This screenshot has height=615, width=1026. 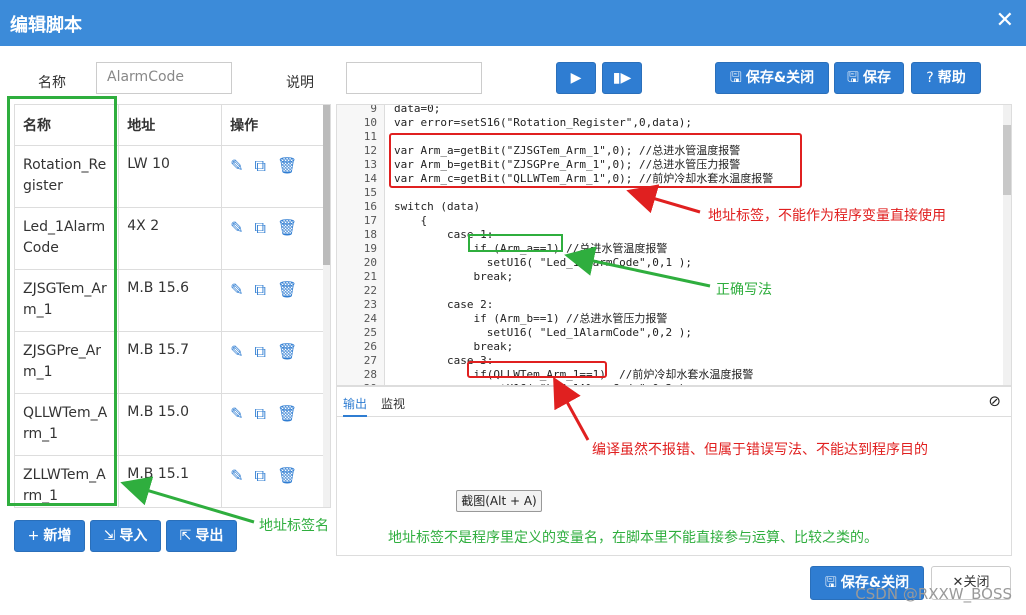 I want to click on help-button: ? 帮助, so click(x=946, y=78).